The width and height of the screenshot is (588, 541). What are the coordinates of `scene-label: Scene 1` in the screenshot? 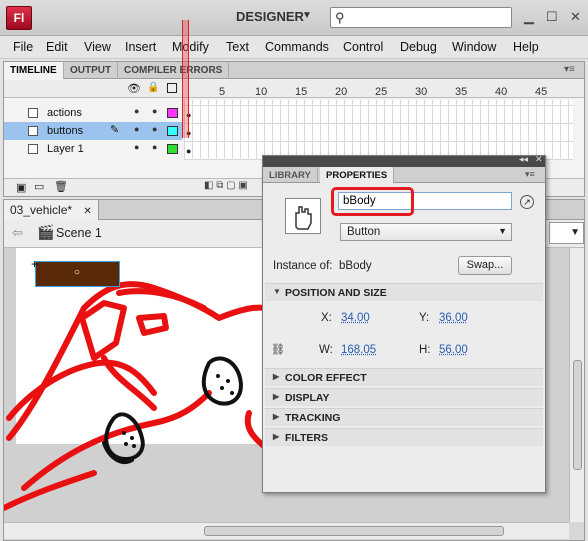 It's located at (79, 233).